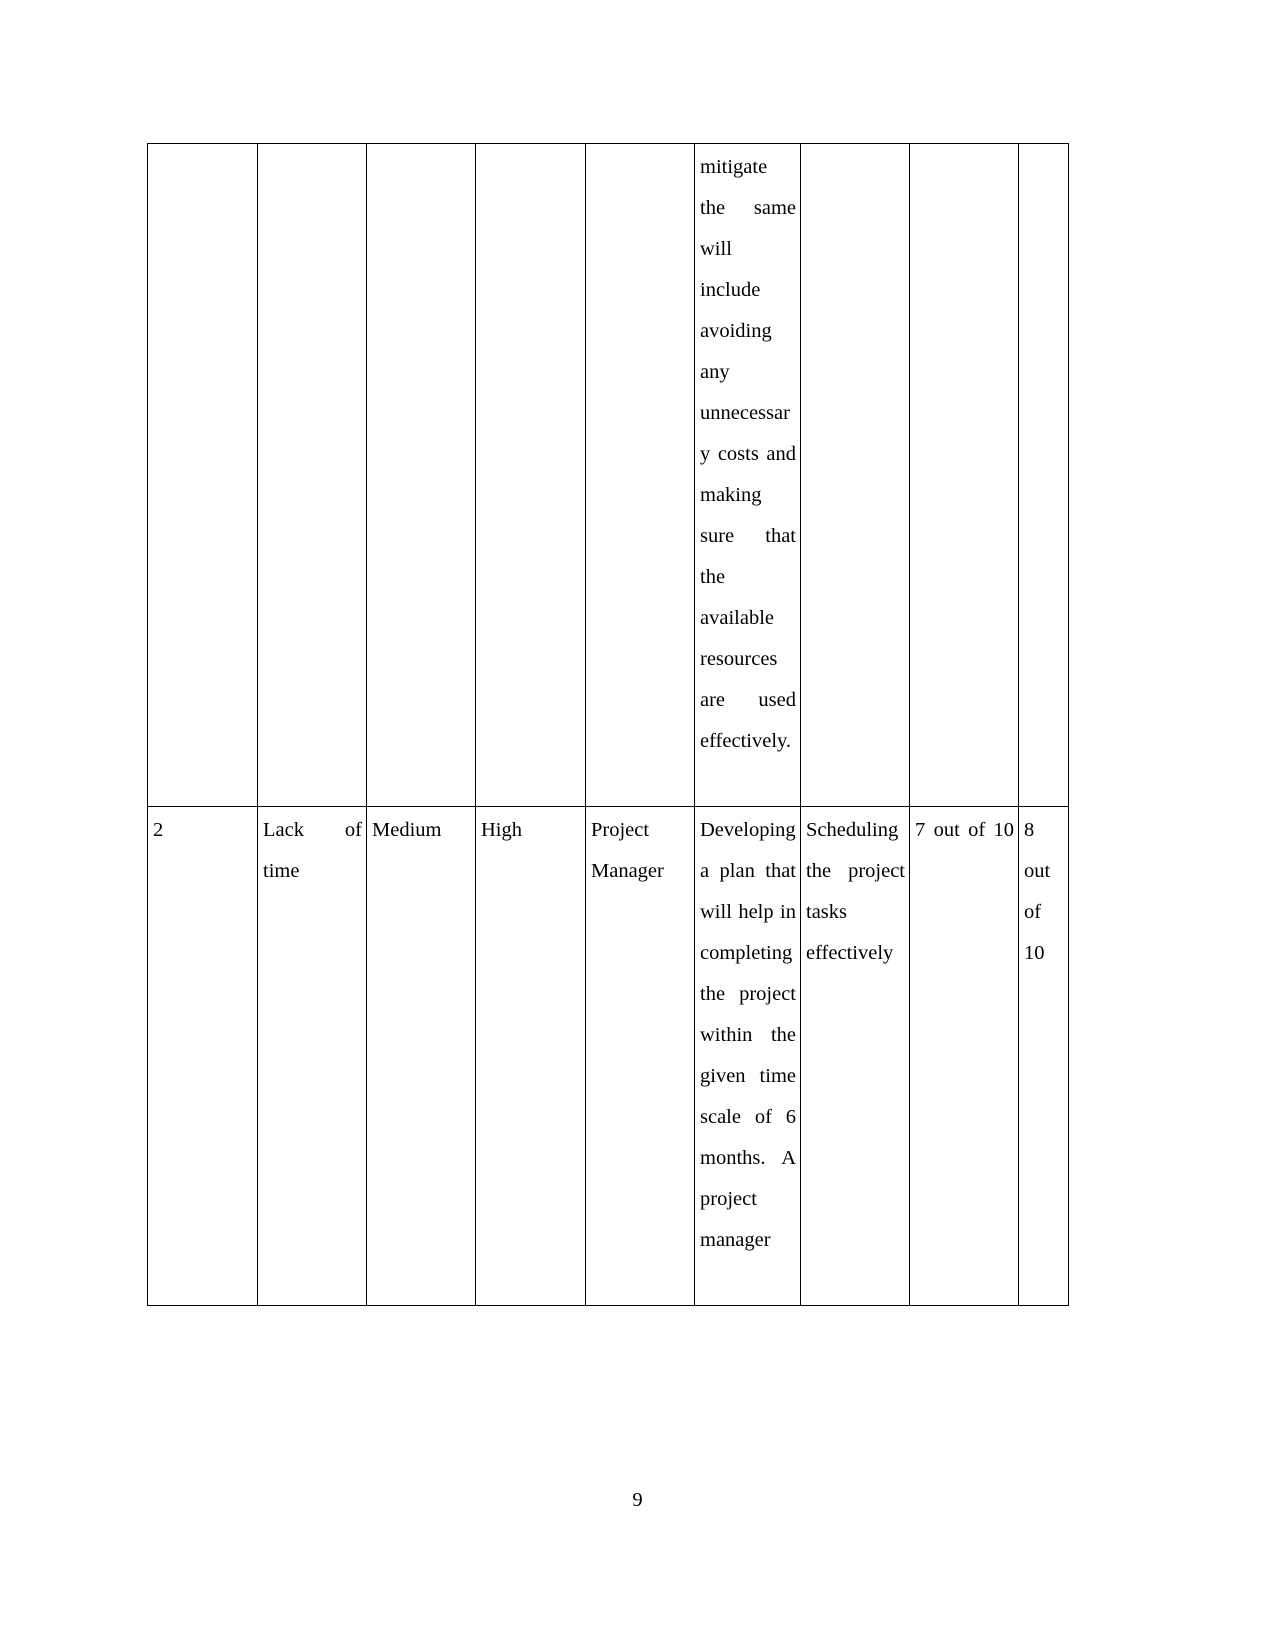 The height and width of the screenshot is (1651, 1275). Describe the element at coordinates (530, 1056) in the screenshot. I see `table-cell-impact: High` at that location.